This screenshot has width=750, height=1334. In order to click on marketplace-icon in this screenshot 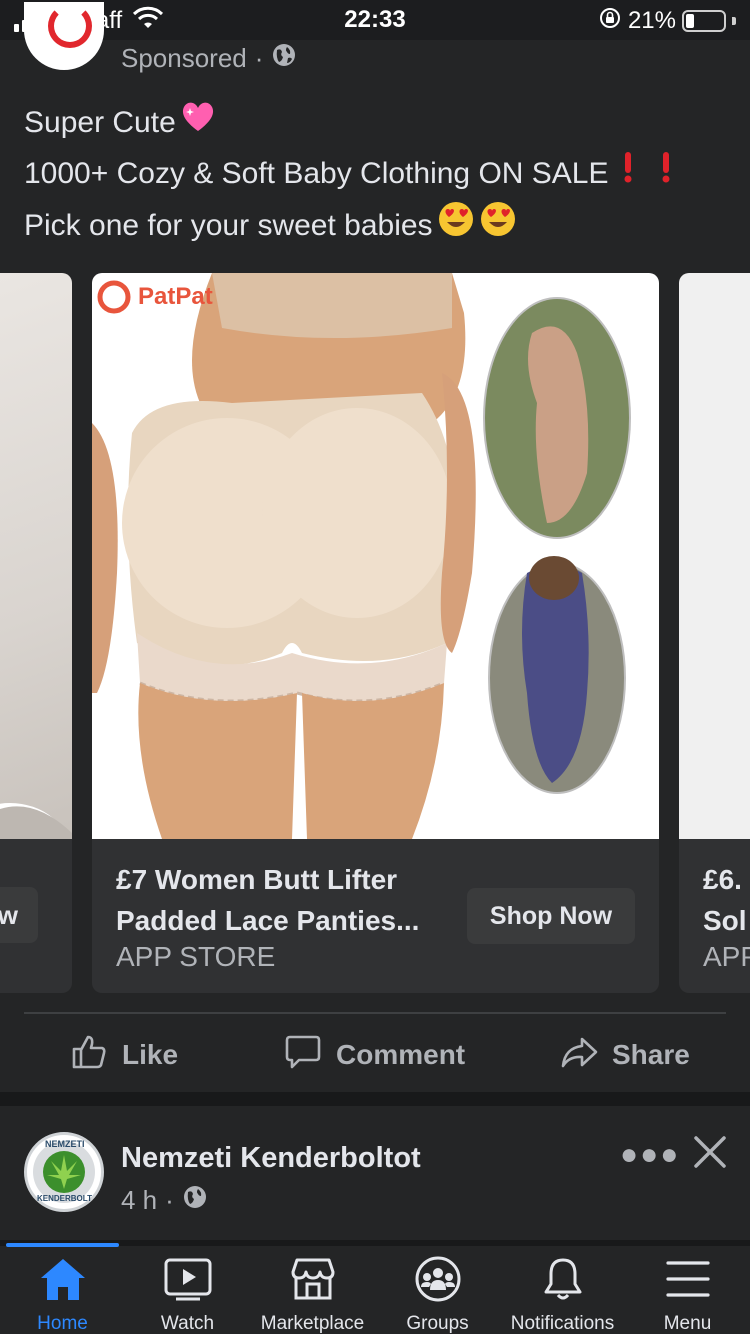, I will do `click(313, 1281)`.